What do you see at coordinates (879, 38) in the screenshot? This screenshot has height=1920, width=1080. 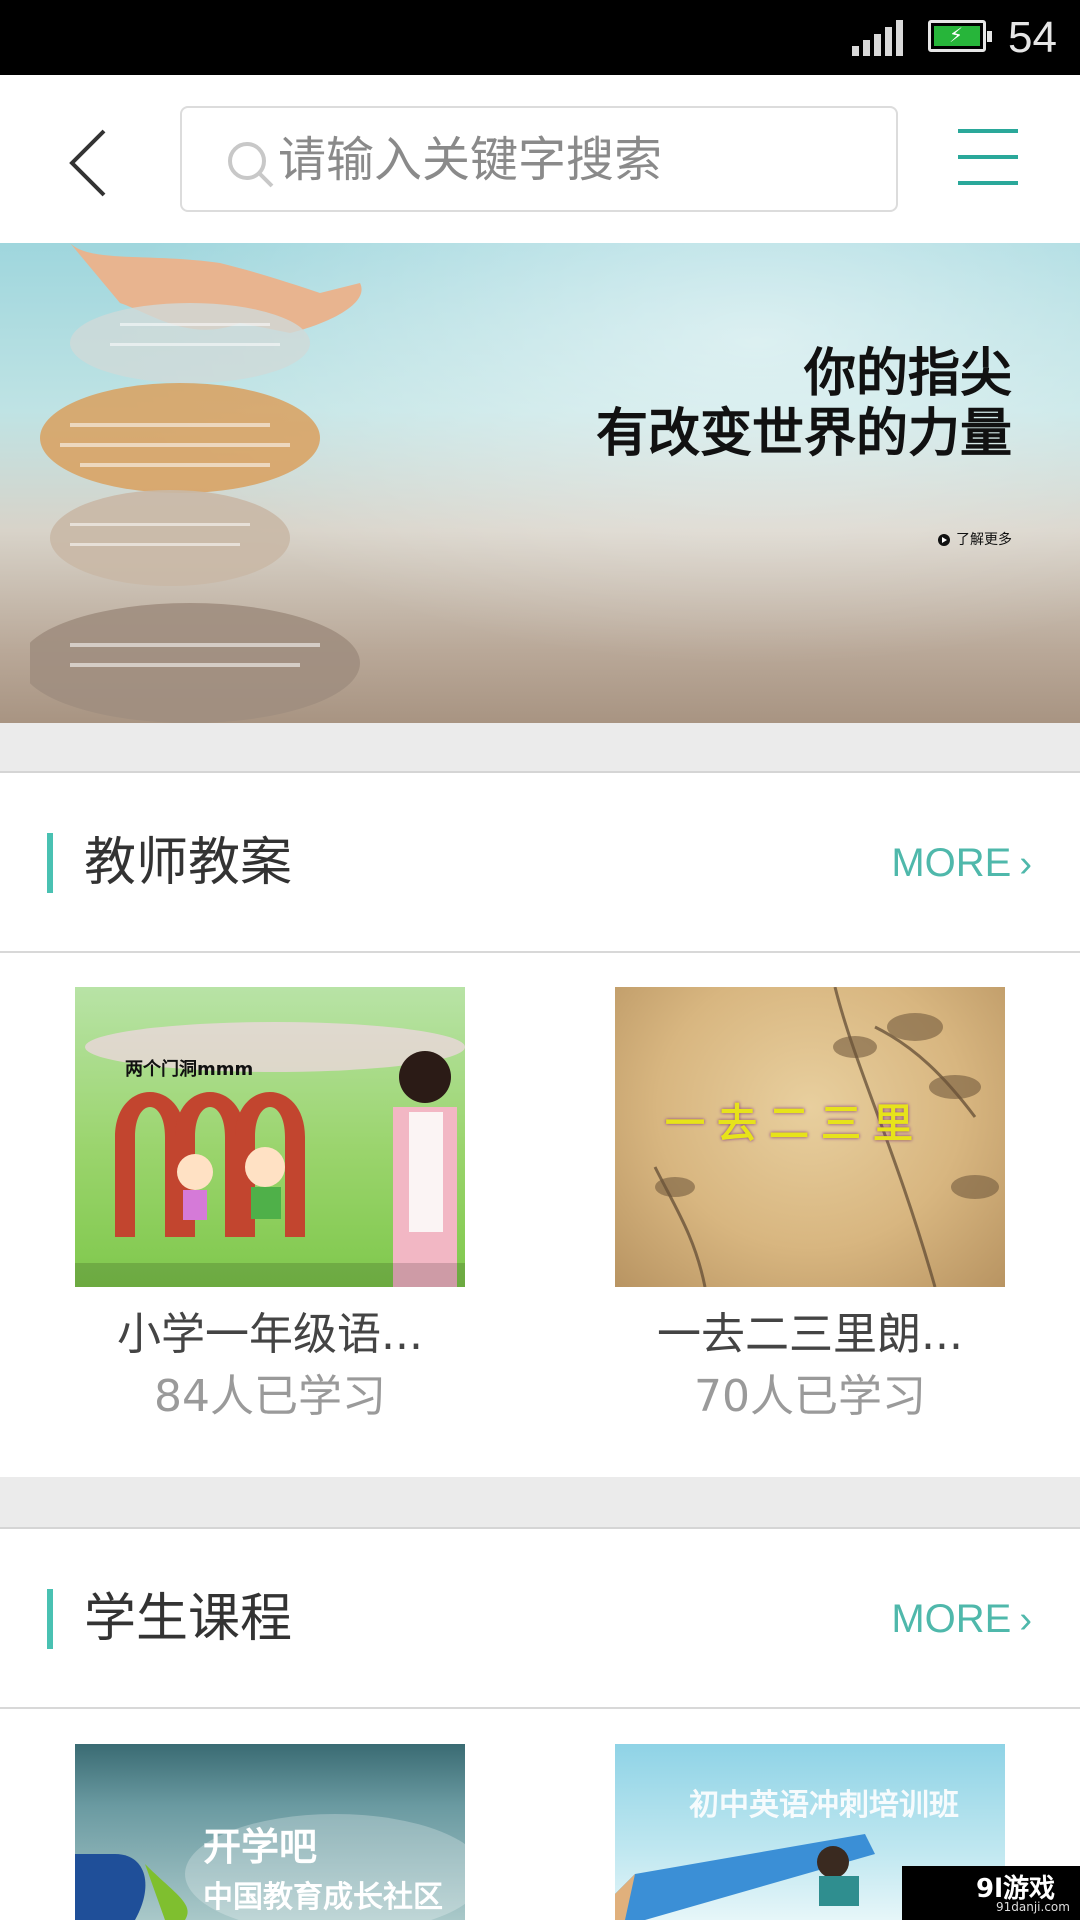 I see `signal-icon` at bounding box center [879, 38].